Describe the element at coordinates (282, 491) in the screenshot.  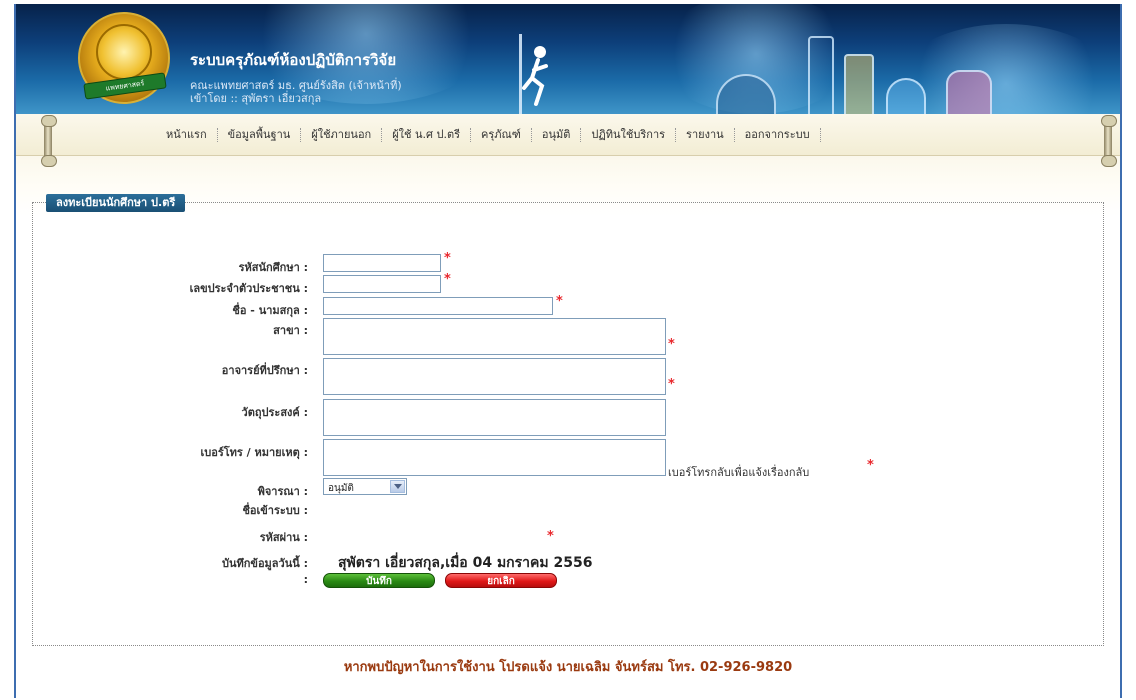
I see `consider-label: พิจารณา :` at that location.